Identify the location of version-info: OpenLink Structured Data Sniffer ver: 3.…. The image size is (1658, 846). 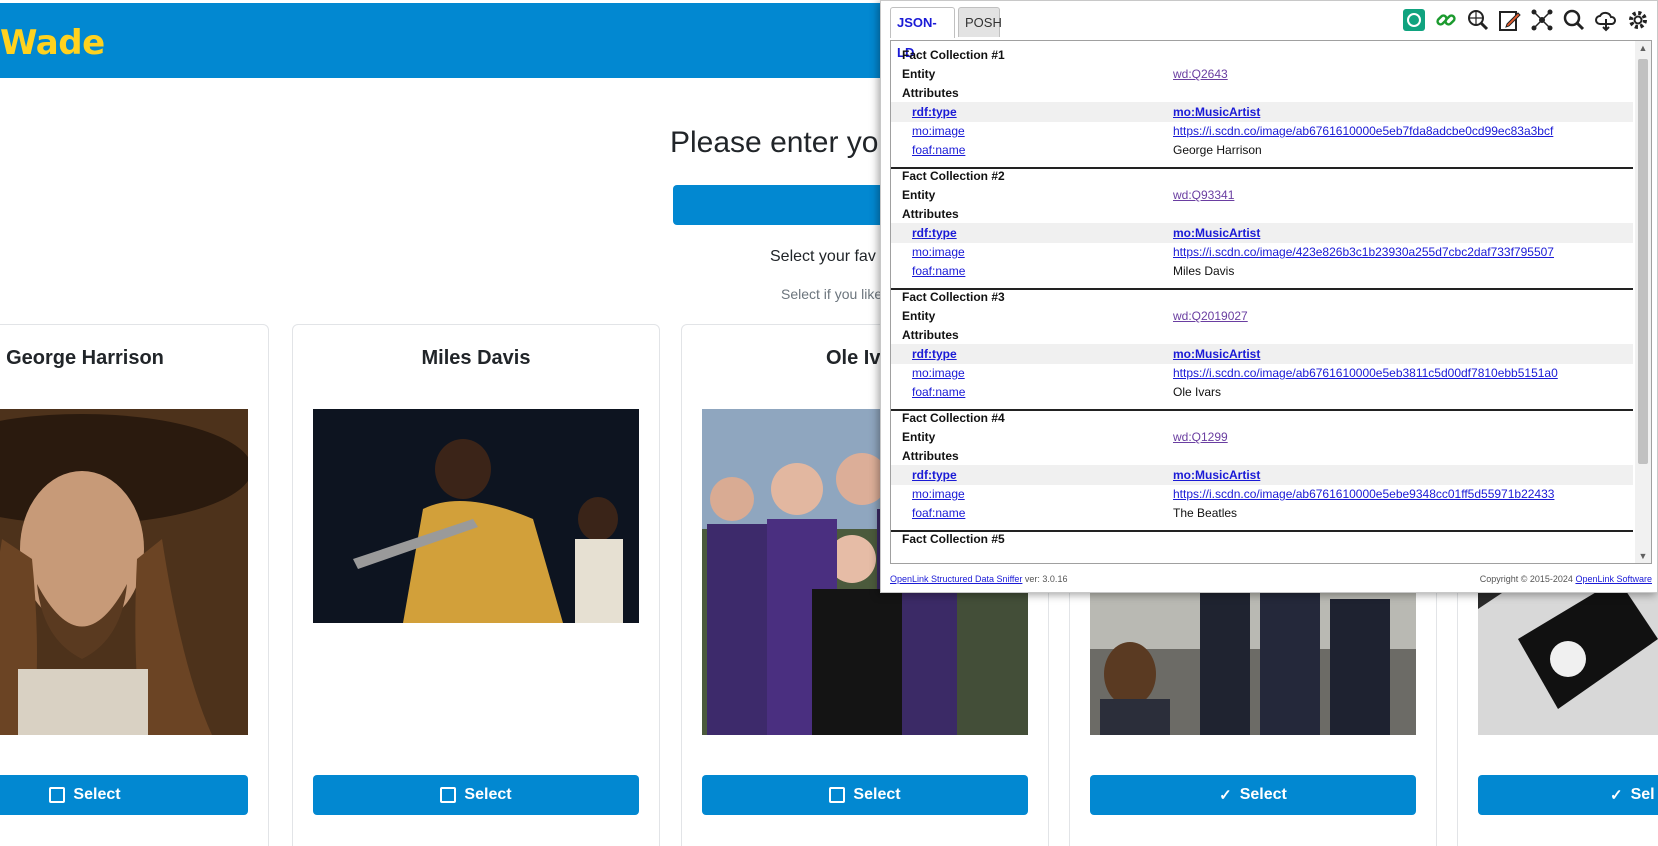
(978, 579).